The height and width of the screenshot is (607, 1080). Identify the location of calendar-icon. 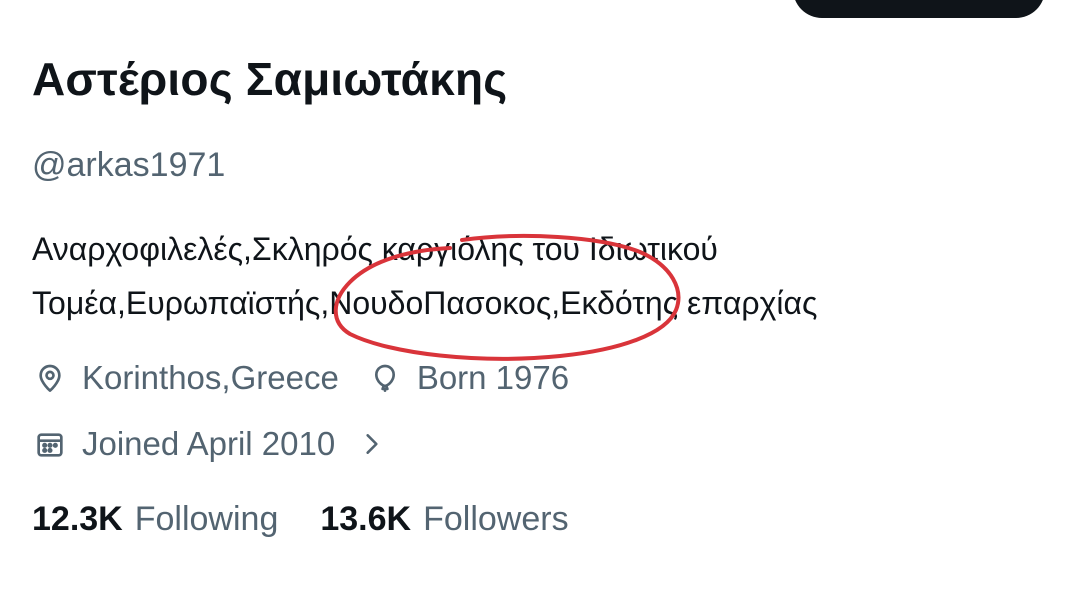
(50, 444).